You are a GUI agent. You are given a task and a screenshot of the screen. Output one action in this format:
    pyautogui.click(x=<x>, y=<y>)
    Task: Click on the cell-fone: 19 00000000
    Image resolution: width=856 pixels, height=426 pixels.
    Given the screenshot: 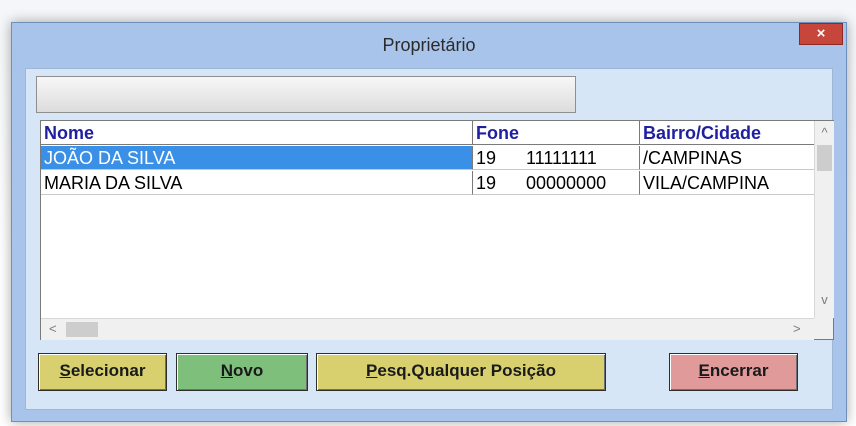 What is the action you would take?
    pyautogui.click(x=556, y=183)
    